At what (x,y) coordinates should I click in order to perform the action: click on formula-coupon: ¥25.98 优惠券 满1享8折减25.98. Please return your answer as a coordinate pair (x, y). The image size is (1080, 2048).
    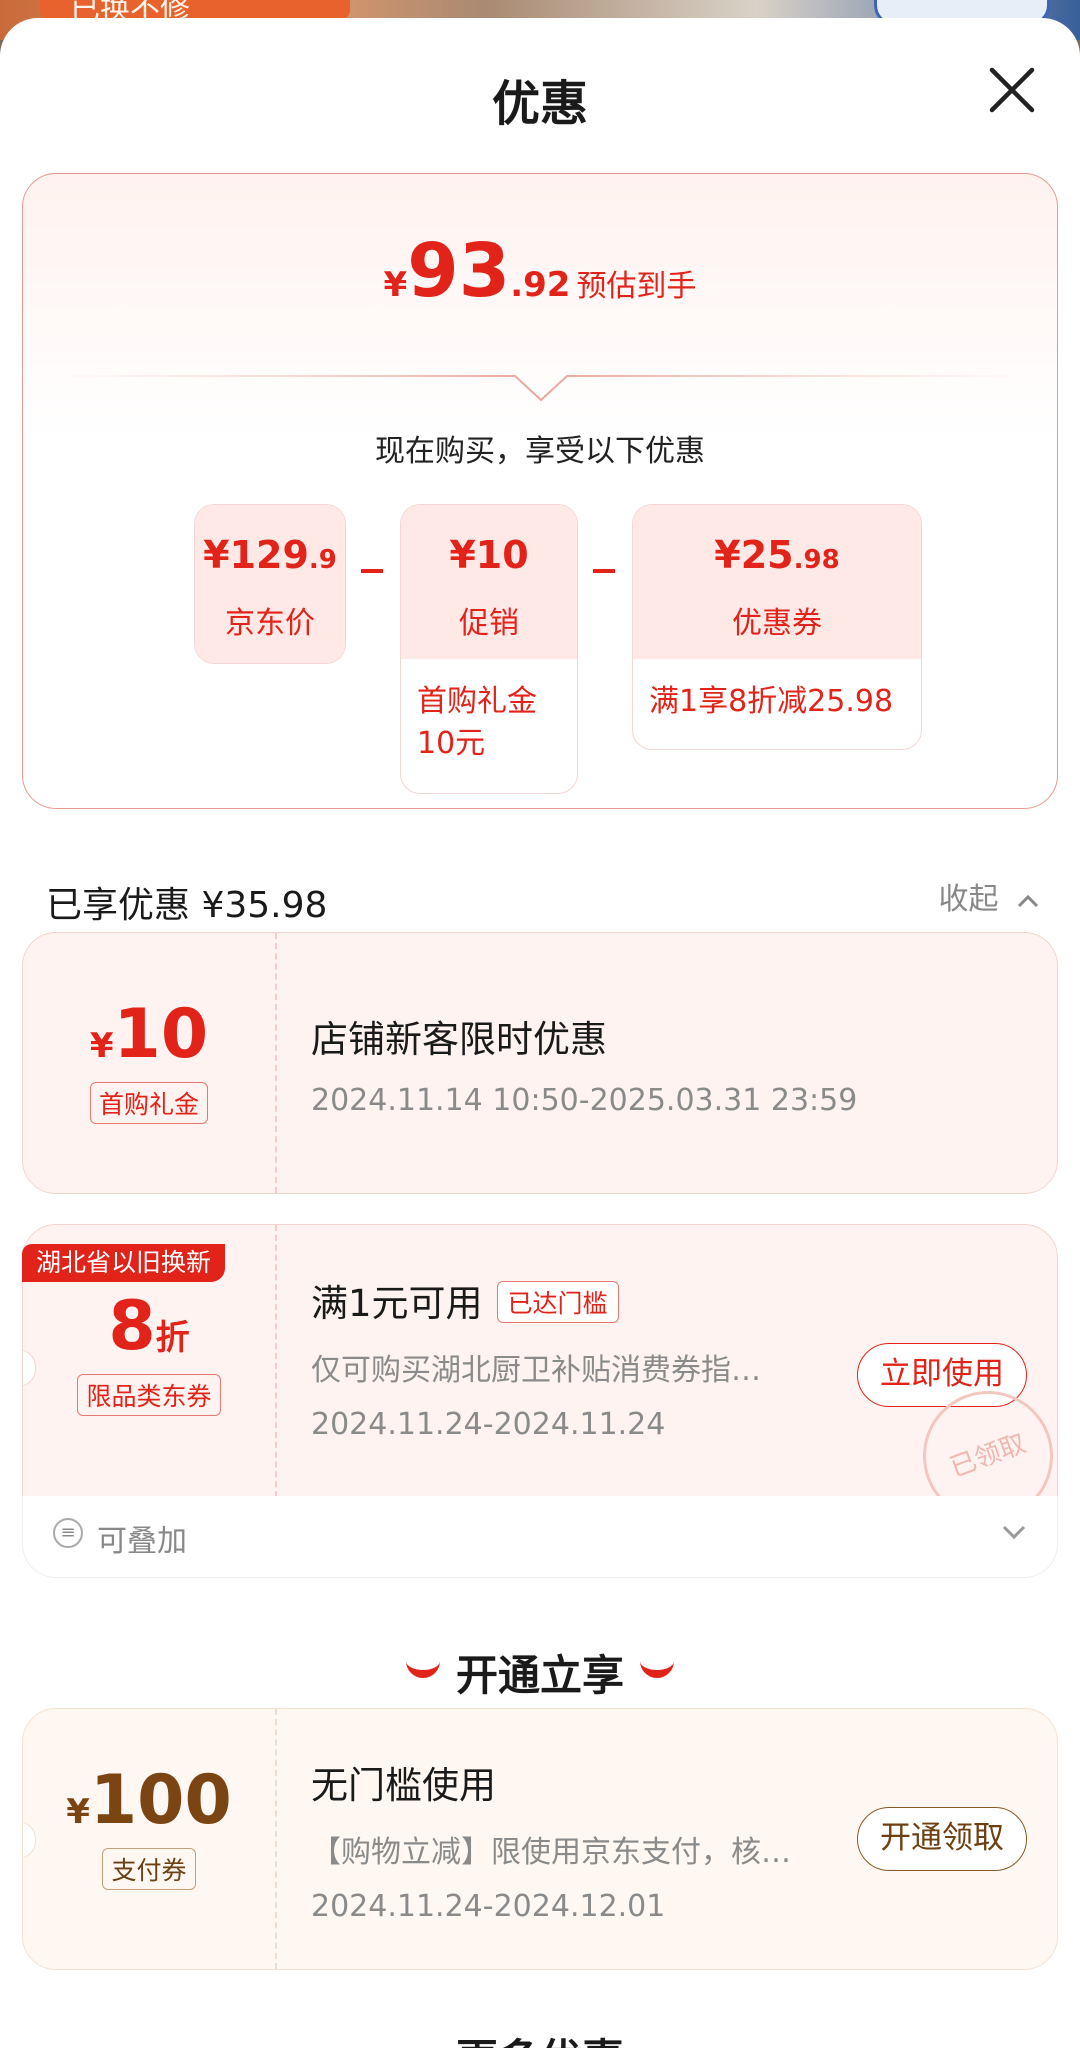
    Looking at the image, I should click on (777, 627).